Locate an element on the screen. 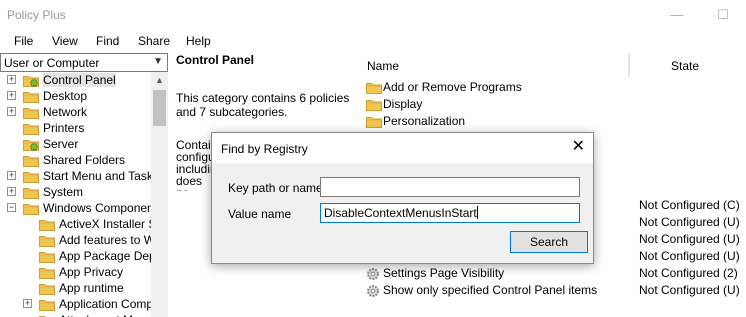 Image resolution: width=746 pixels, height=317 pixels. menu-file: File is located at coordinates (23, 41).